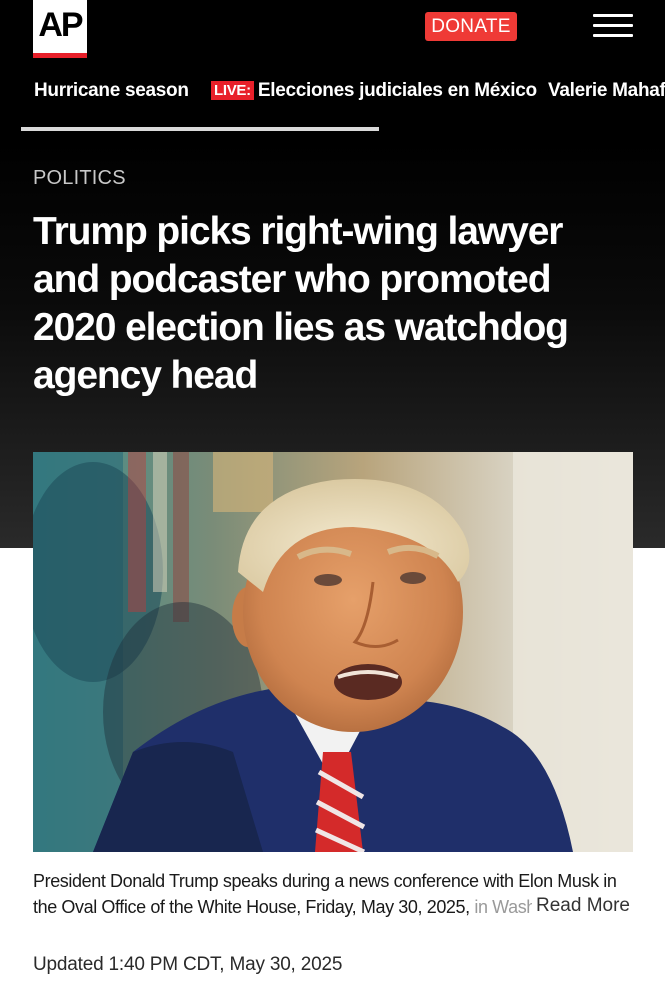 This screenshot has height=1000, width=665. What do you see at coordinates (60, 24) in the screenshot?
I see `ap-logo-text: AP` at bounding box center [60, 24].